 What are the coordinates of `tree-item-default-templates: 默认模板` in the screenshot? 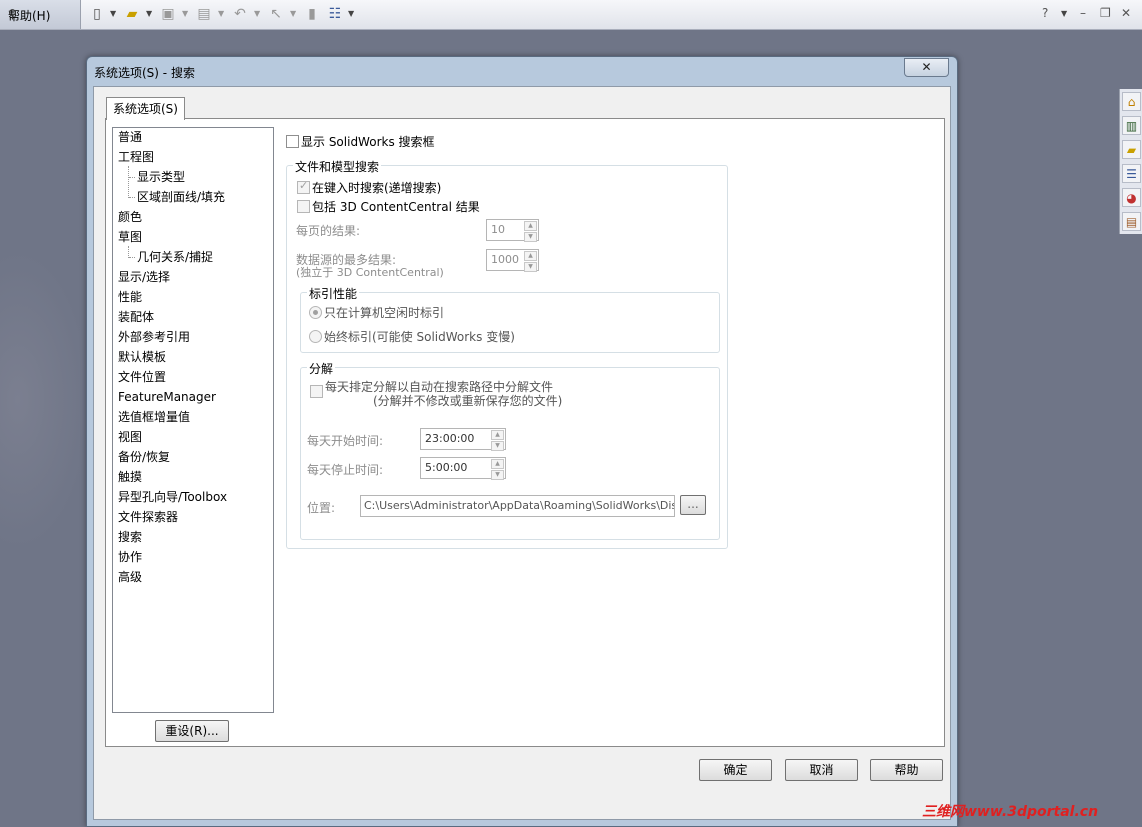 It's located at (142, 357).